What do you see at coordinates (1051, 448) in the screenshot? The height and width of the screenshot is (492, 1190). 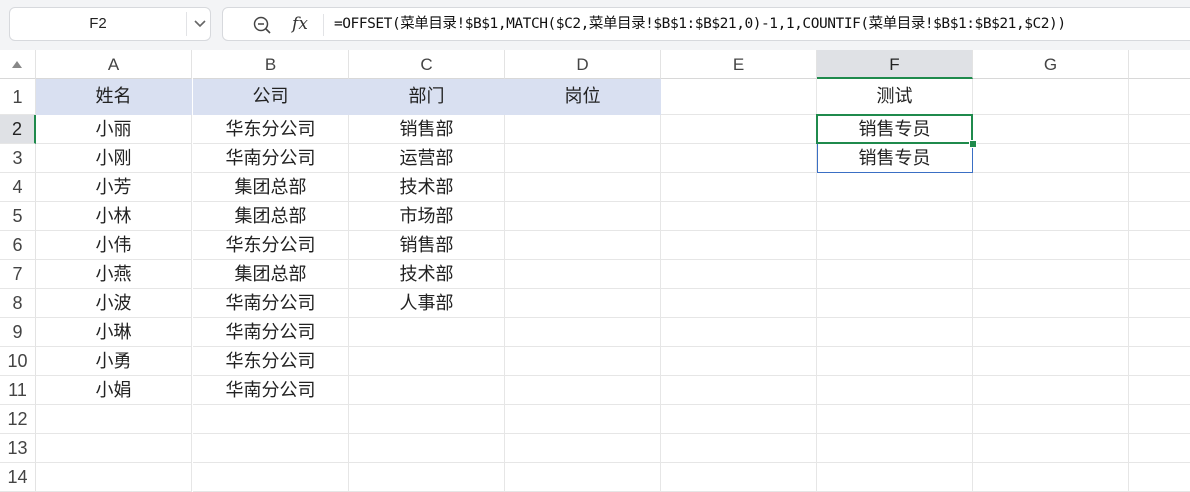 I see `cell-g13` at bounding box center [1051, 448].